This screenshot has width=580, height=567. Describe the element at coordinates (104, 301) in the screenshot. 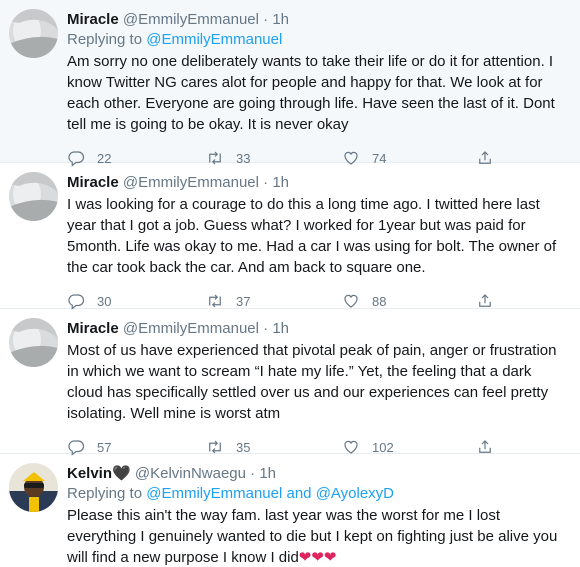

I see `reply-count: 30` at that location.